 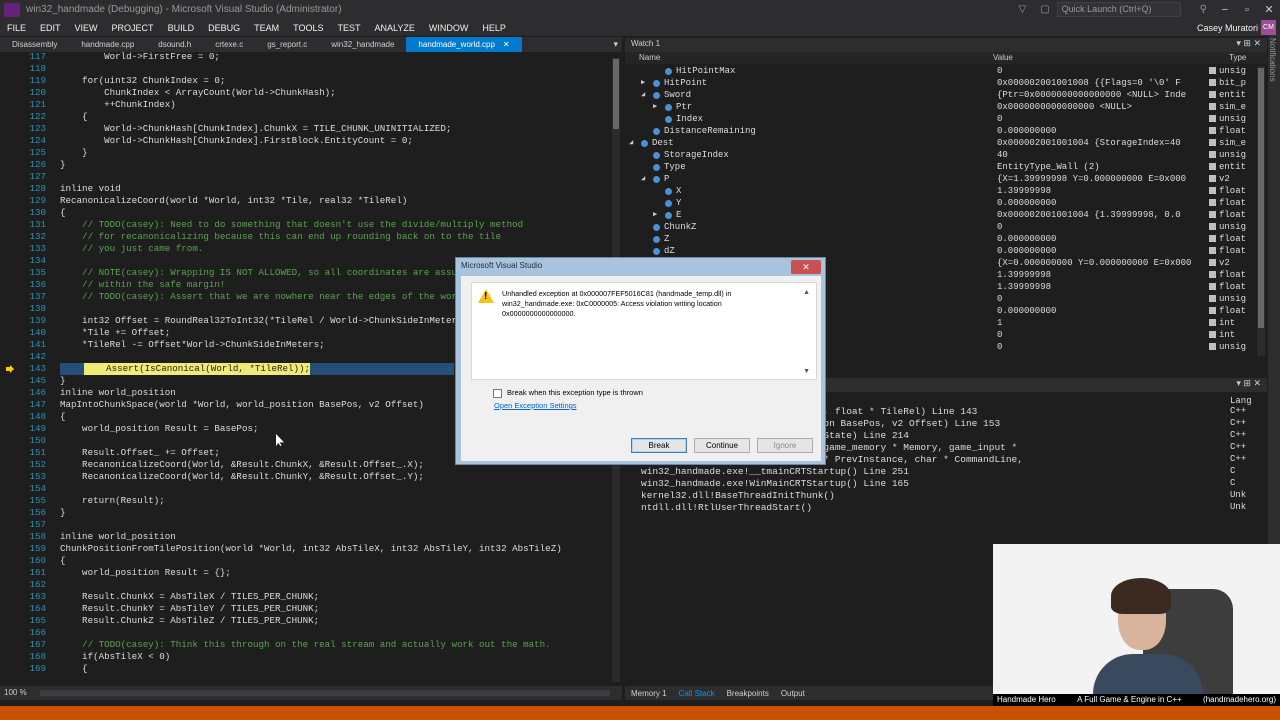 I want to click on code-line: 161 world_position Result = {};, so click(x=305, y=573).